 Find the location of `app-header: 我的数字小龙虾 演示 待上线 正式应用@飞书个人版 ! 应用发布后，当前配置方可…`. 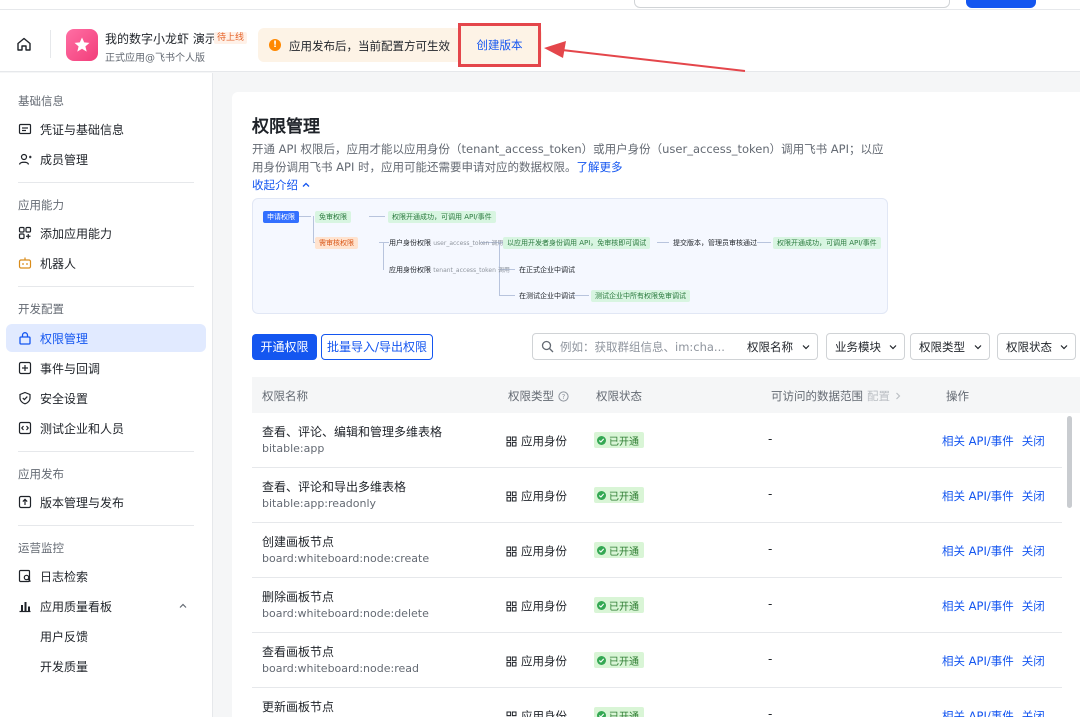

app-header: 我的数字小龙虾 演示 待上线 正式应用@飞书个人版 ! 应用发布后，当前配置方可… is located at coordinates (540, 41).